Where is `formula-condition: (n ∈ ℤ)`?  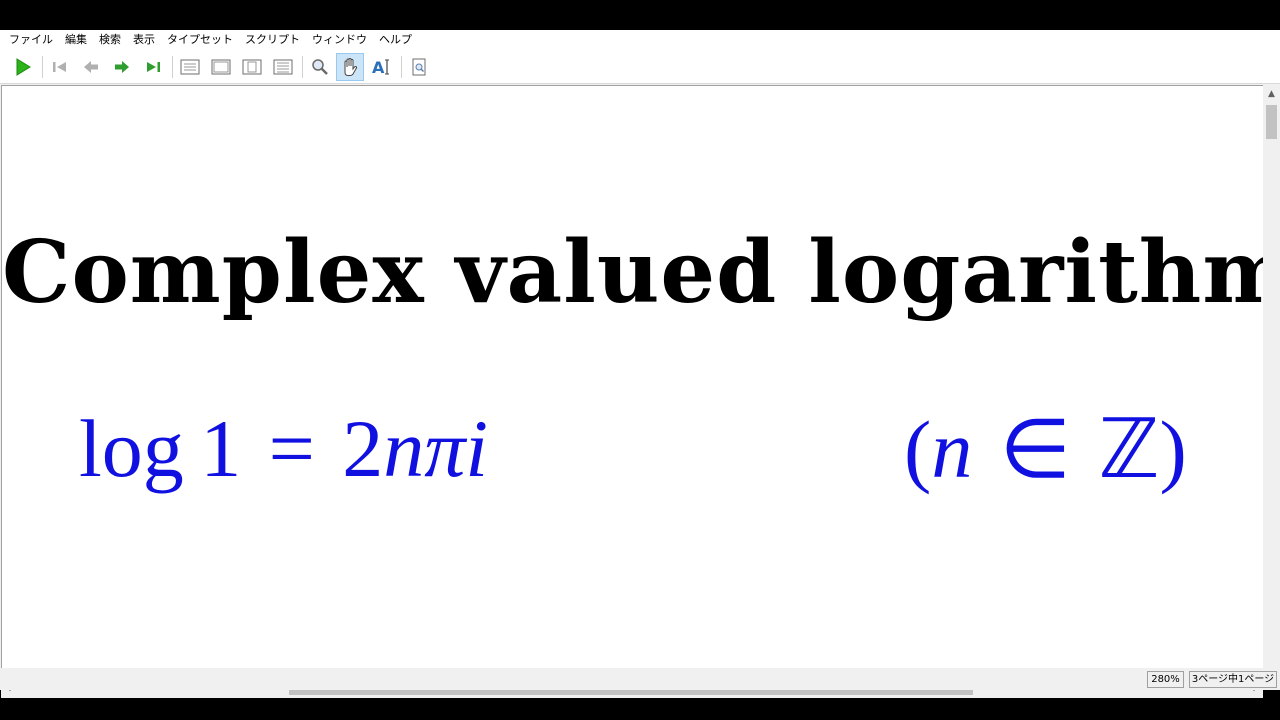 formula-condition: (n ∈ ℤ) is located at coordinates (1045, 449).